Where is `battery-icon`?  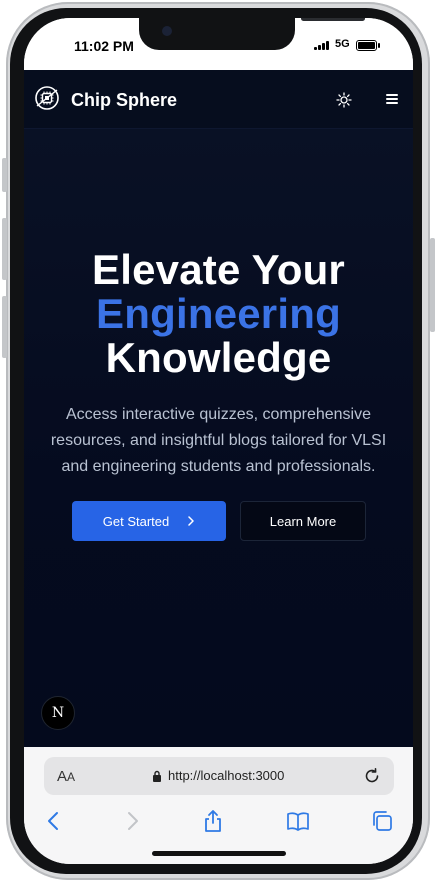 battery-icon is located at coordinates (366, 45).